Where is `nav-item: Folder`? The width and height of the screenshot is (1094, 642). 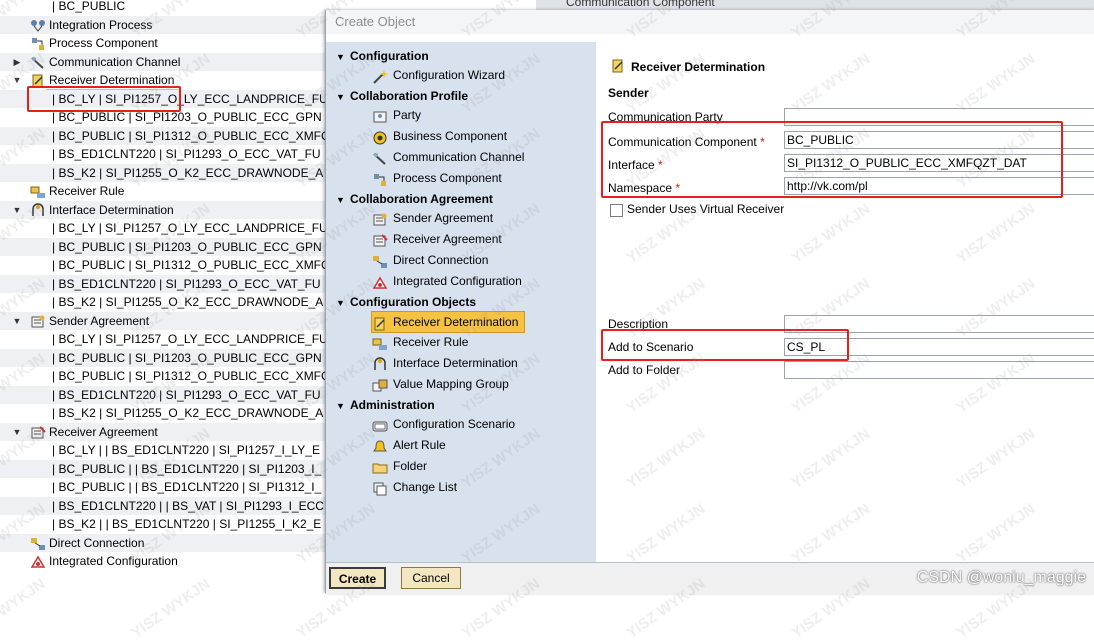 nav-item: Folder is located at coordinates (399, 466).